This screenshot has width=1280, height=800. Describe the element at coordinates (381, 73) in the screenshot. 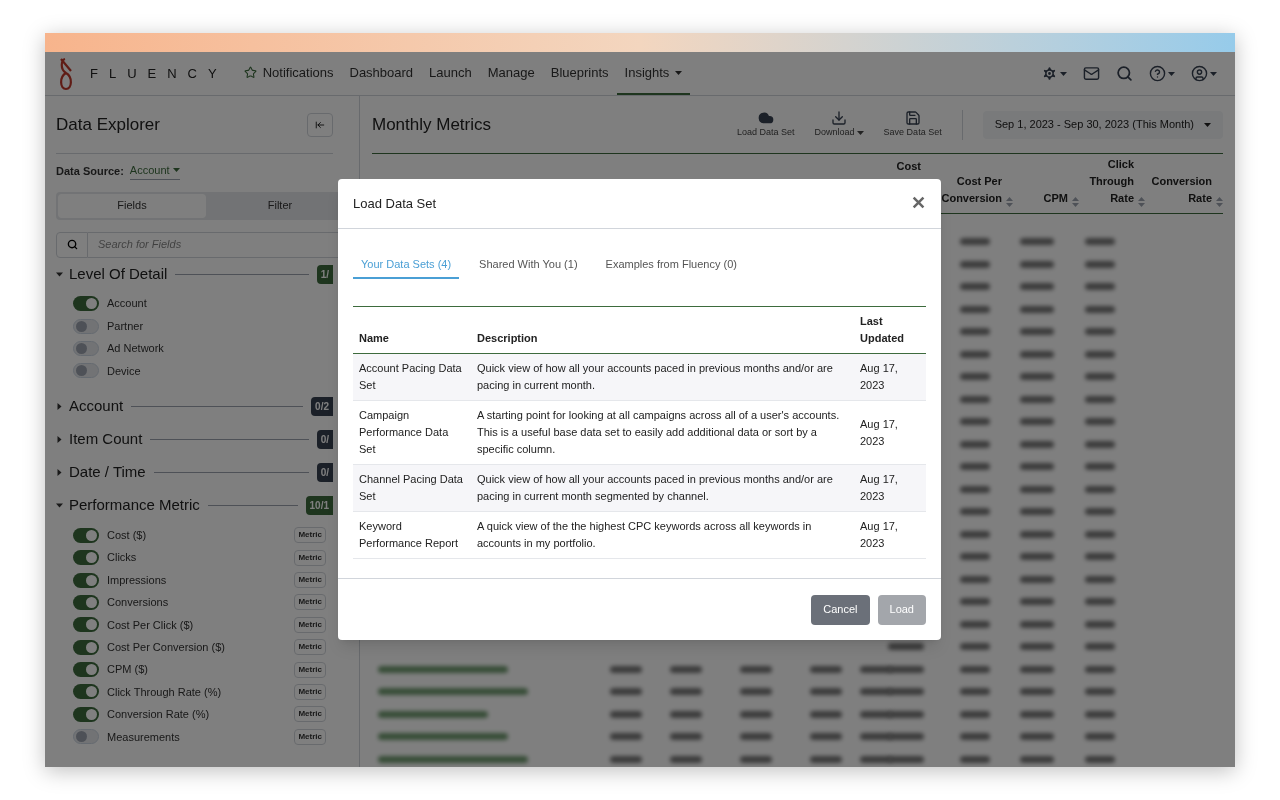

I see `nav-link: Dashboard` at that location.